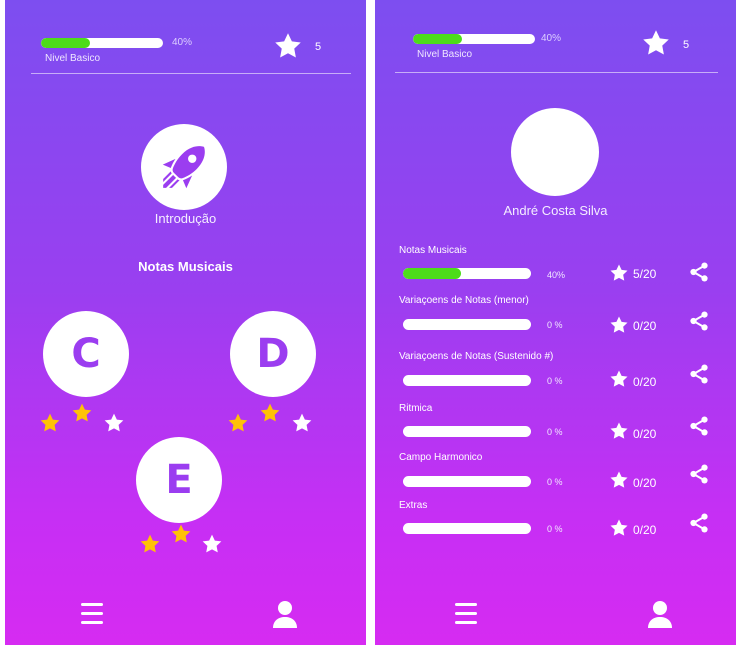 The width and height of the screenshot is (737, 645). I want to click on intro-button, so click(184, 167).